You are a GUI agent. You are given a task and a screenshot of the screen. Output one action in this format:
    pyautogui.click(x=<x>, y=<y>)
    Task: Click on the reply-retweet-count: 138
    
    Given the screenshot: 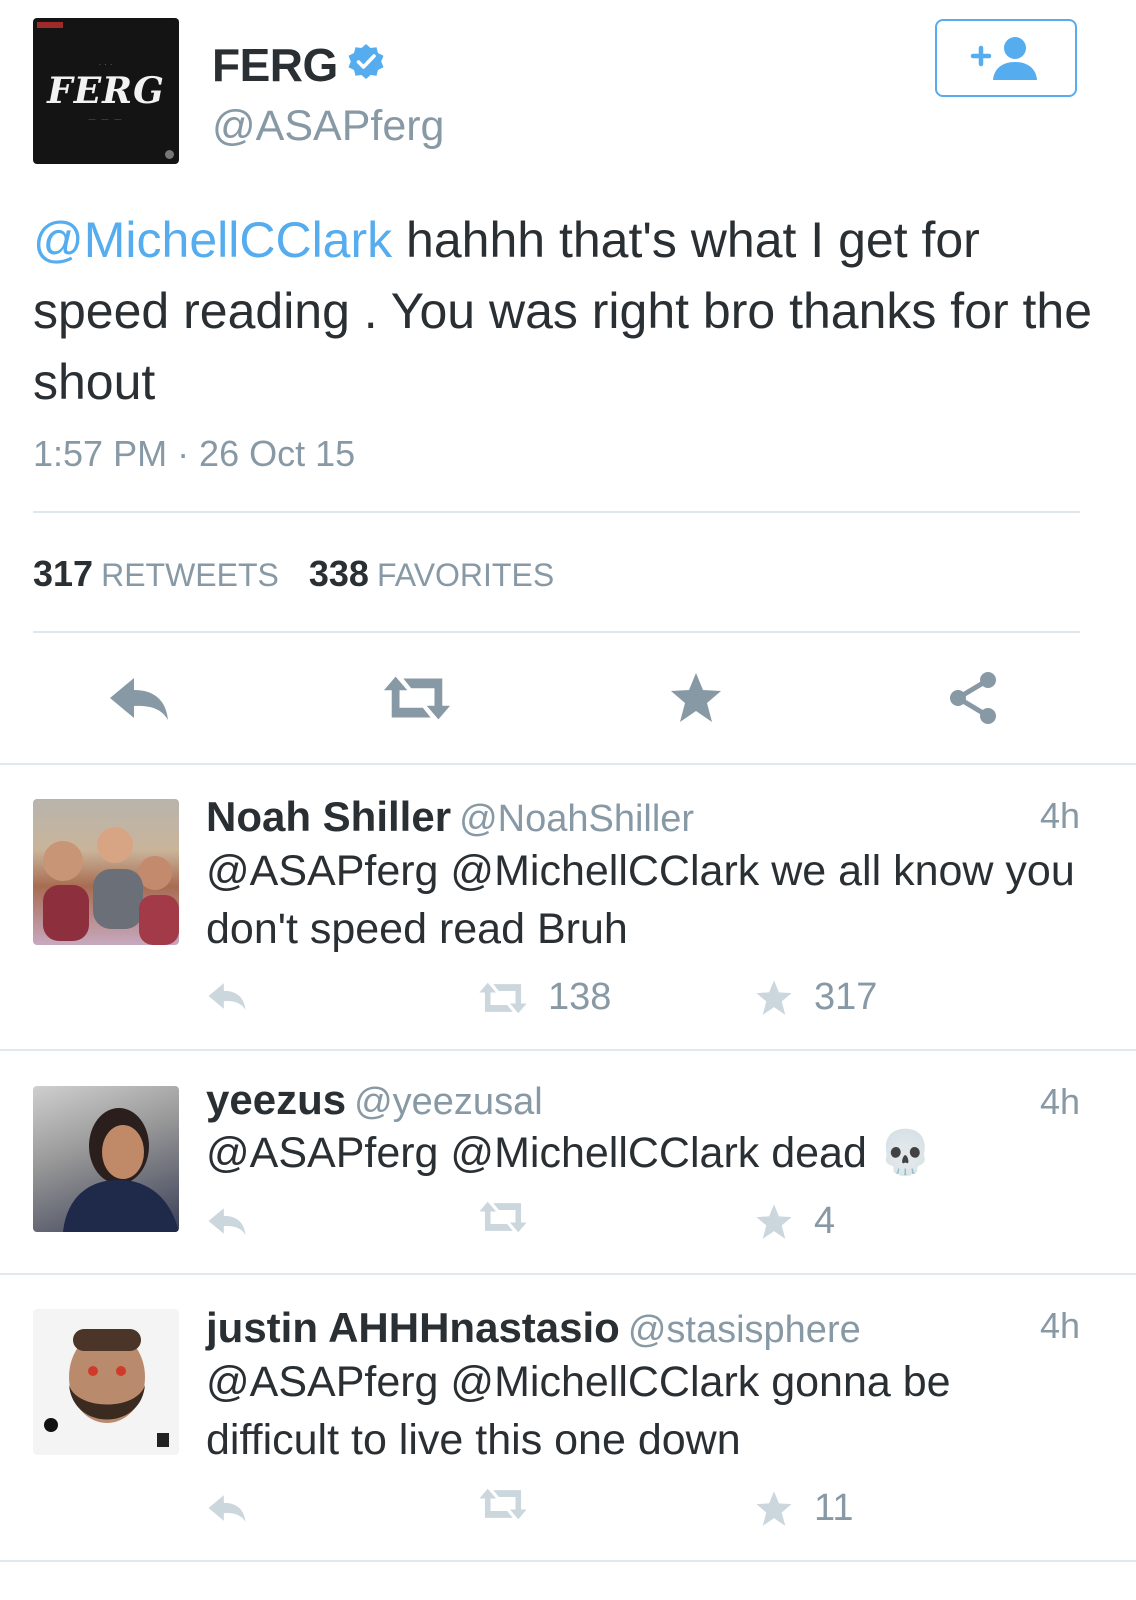 What is the action you would take?
    pyautogui.click(x=580, y=997)
    